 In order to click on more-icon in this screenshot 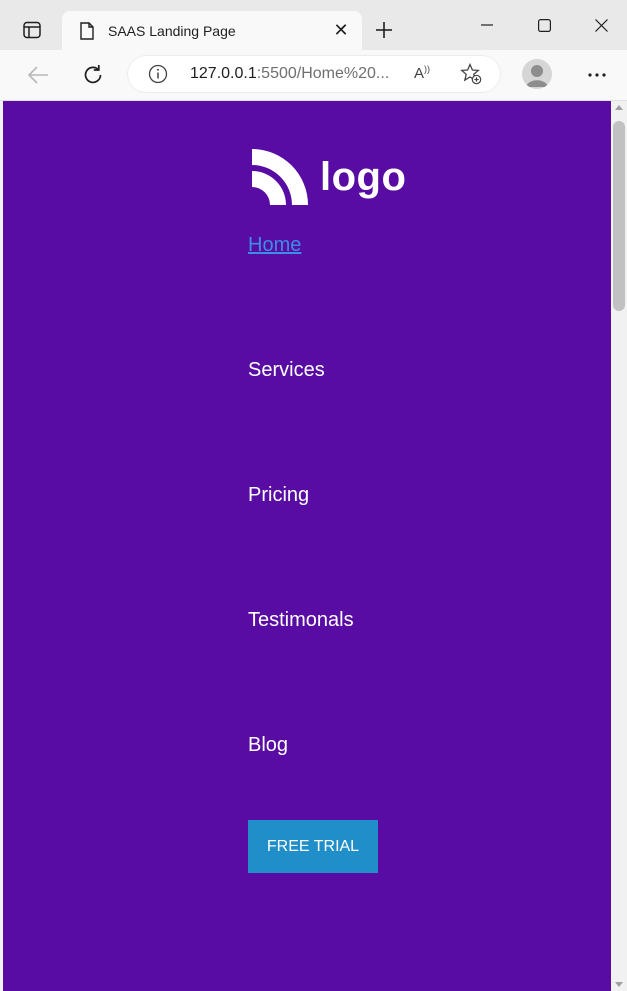, I will do `click(597, 75)`.